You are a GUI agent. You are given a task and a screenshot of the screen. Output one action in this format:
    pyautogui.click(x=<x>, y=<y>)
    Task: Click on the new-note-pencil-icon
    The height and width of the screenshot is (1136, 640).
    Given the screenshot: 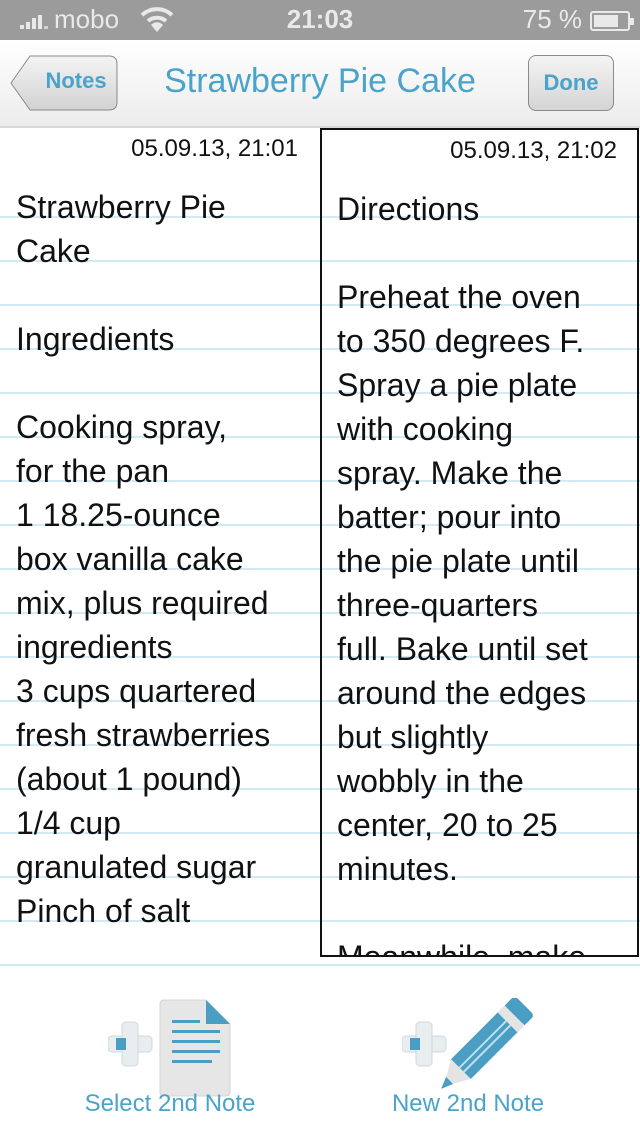 What is the action you would take?
    pyautogui.click(x=468, y=1043)
    